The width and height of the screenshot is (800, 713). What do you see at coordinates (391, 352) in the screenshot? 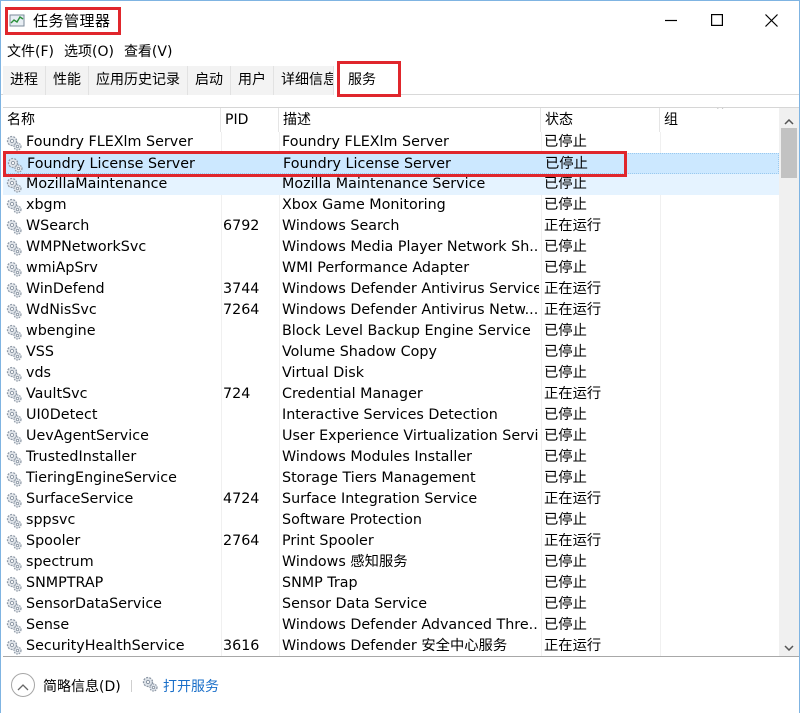
I see `table-row: VSS Volume Shadow Copy 已停止` at bounding box center [391, 352].